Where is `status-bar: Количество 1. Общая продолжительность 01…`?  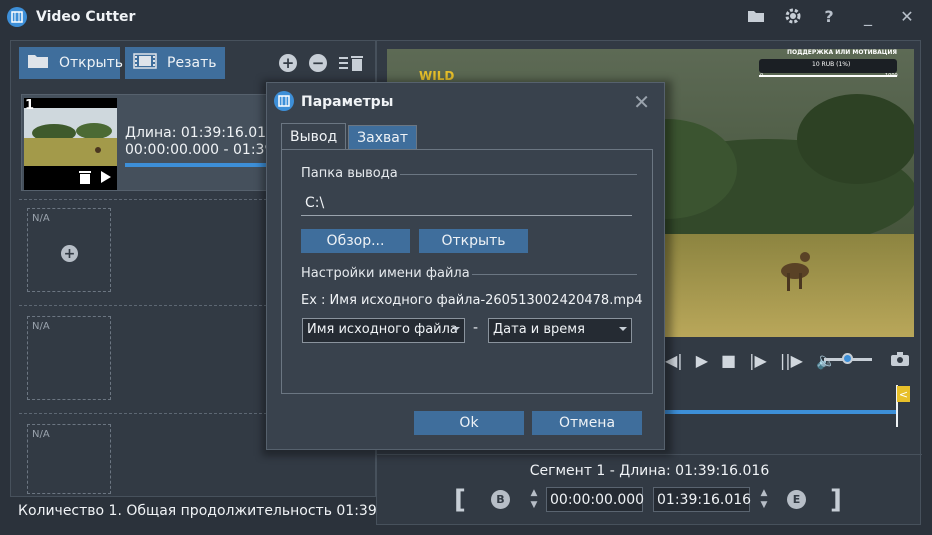 status-bar: Количество 1. Общая продолжительность 01… is located at coordinates (193, 510).